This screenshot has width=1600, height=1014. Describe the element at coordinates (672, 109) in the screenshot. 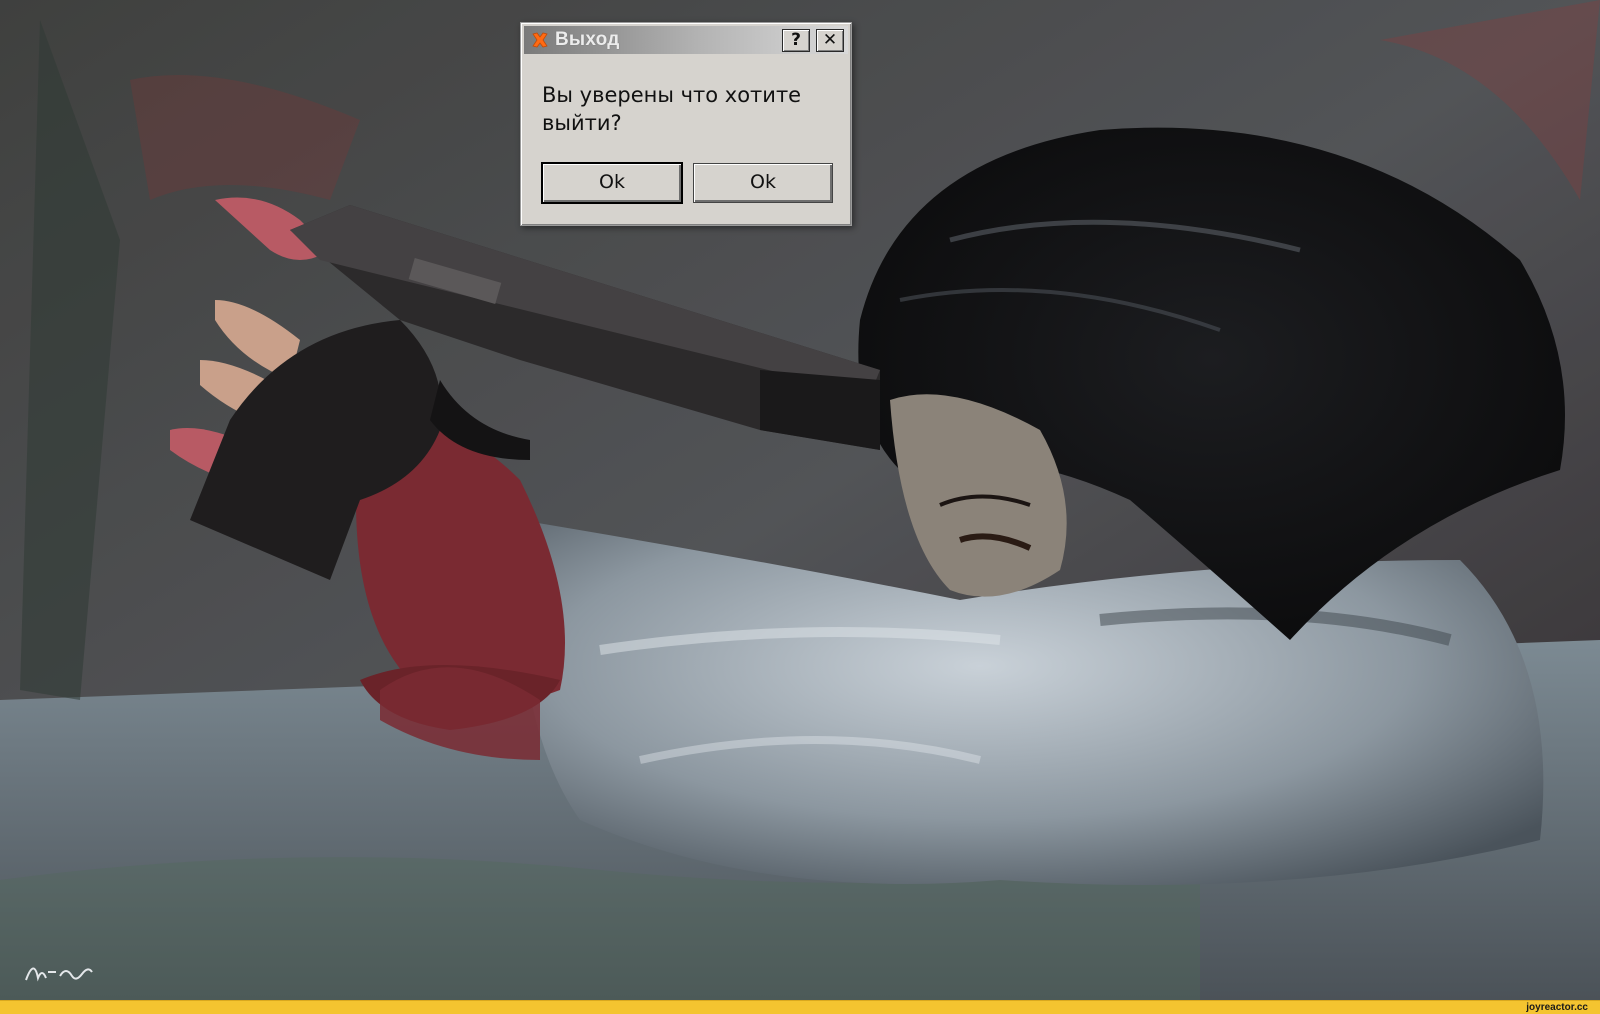

I see `dialog-message: Вы уверены что хотите выйти?` at that location.